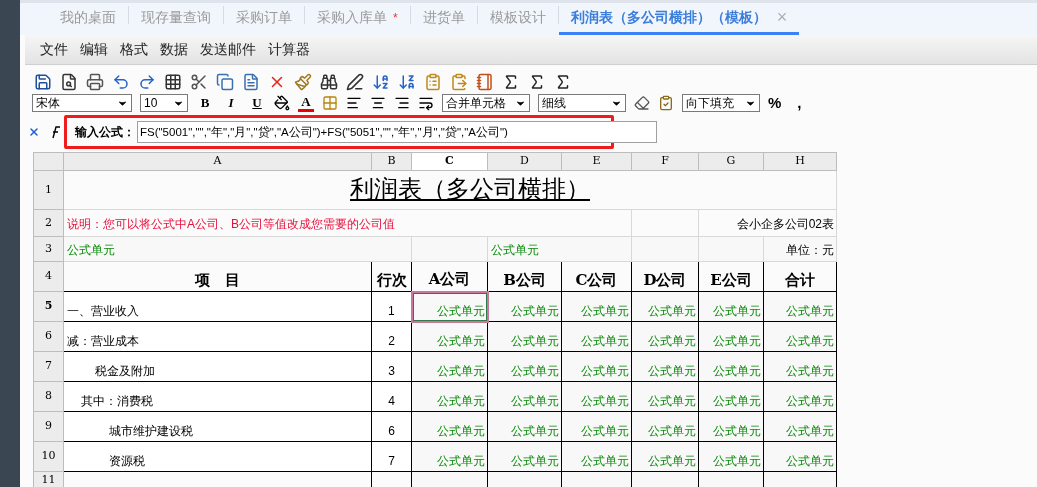  Describe the element at coordinates (582, 103) in the screenshot. I see `line-style-select: 细线` at that location.